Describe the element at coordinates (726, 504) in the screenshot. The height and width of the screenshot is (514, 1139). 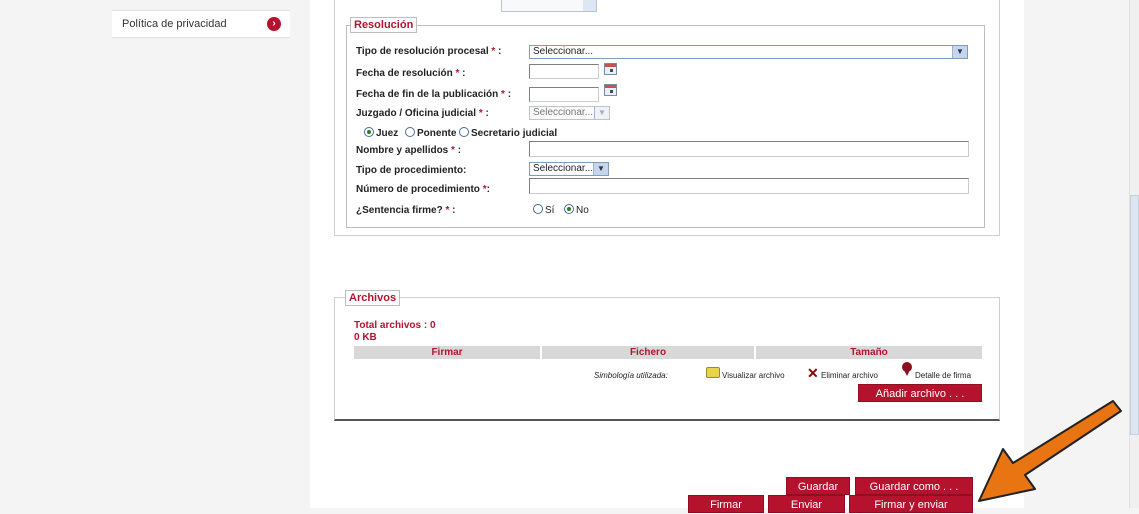
I see `sign-button: Firmar` at that location.